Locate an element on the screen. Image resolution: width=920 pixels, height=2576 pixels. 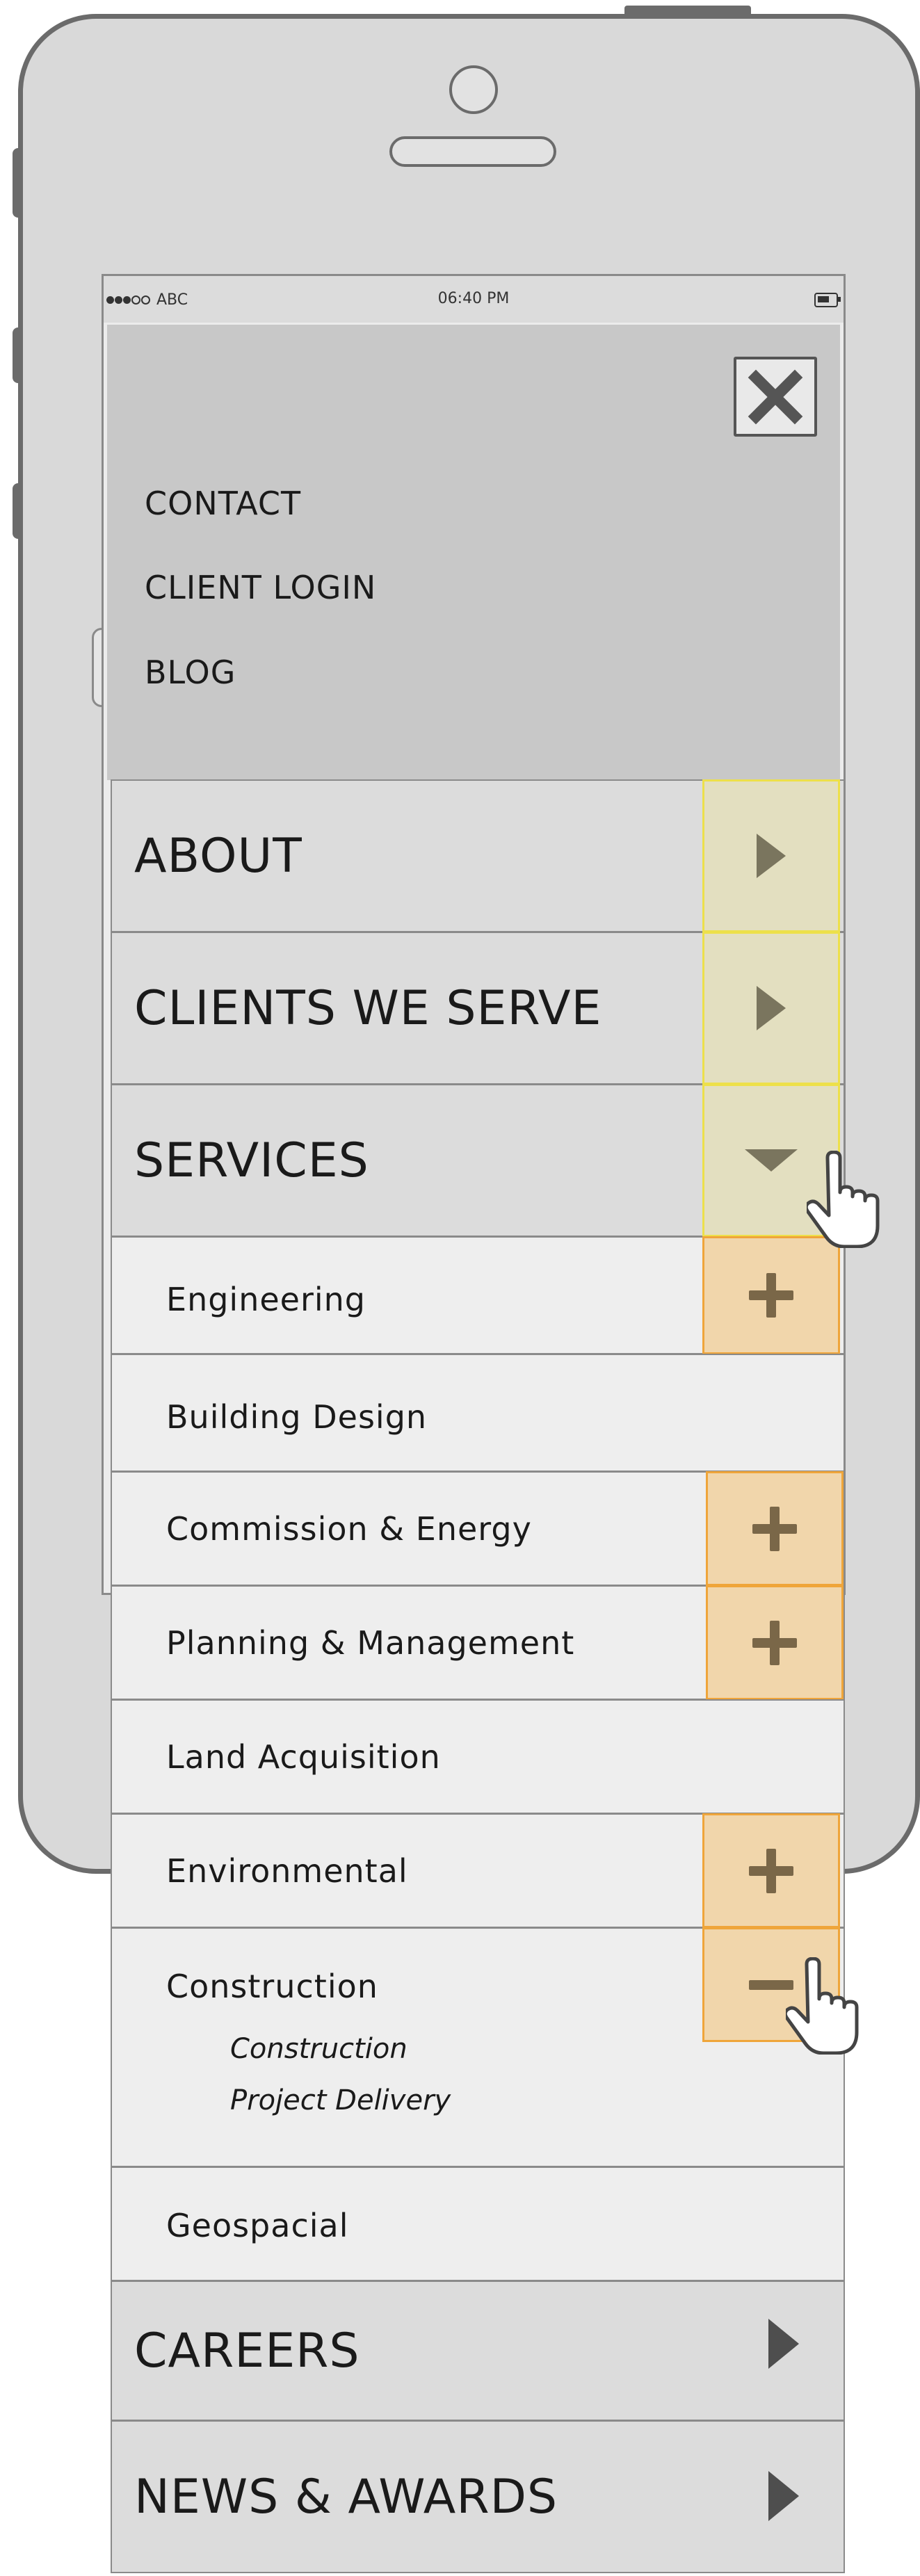
about-expand-button is located at coordinates (771, 855).